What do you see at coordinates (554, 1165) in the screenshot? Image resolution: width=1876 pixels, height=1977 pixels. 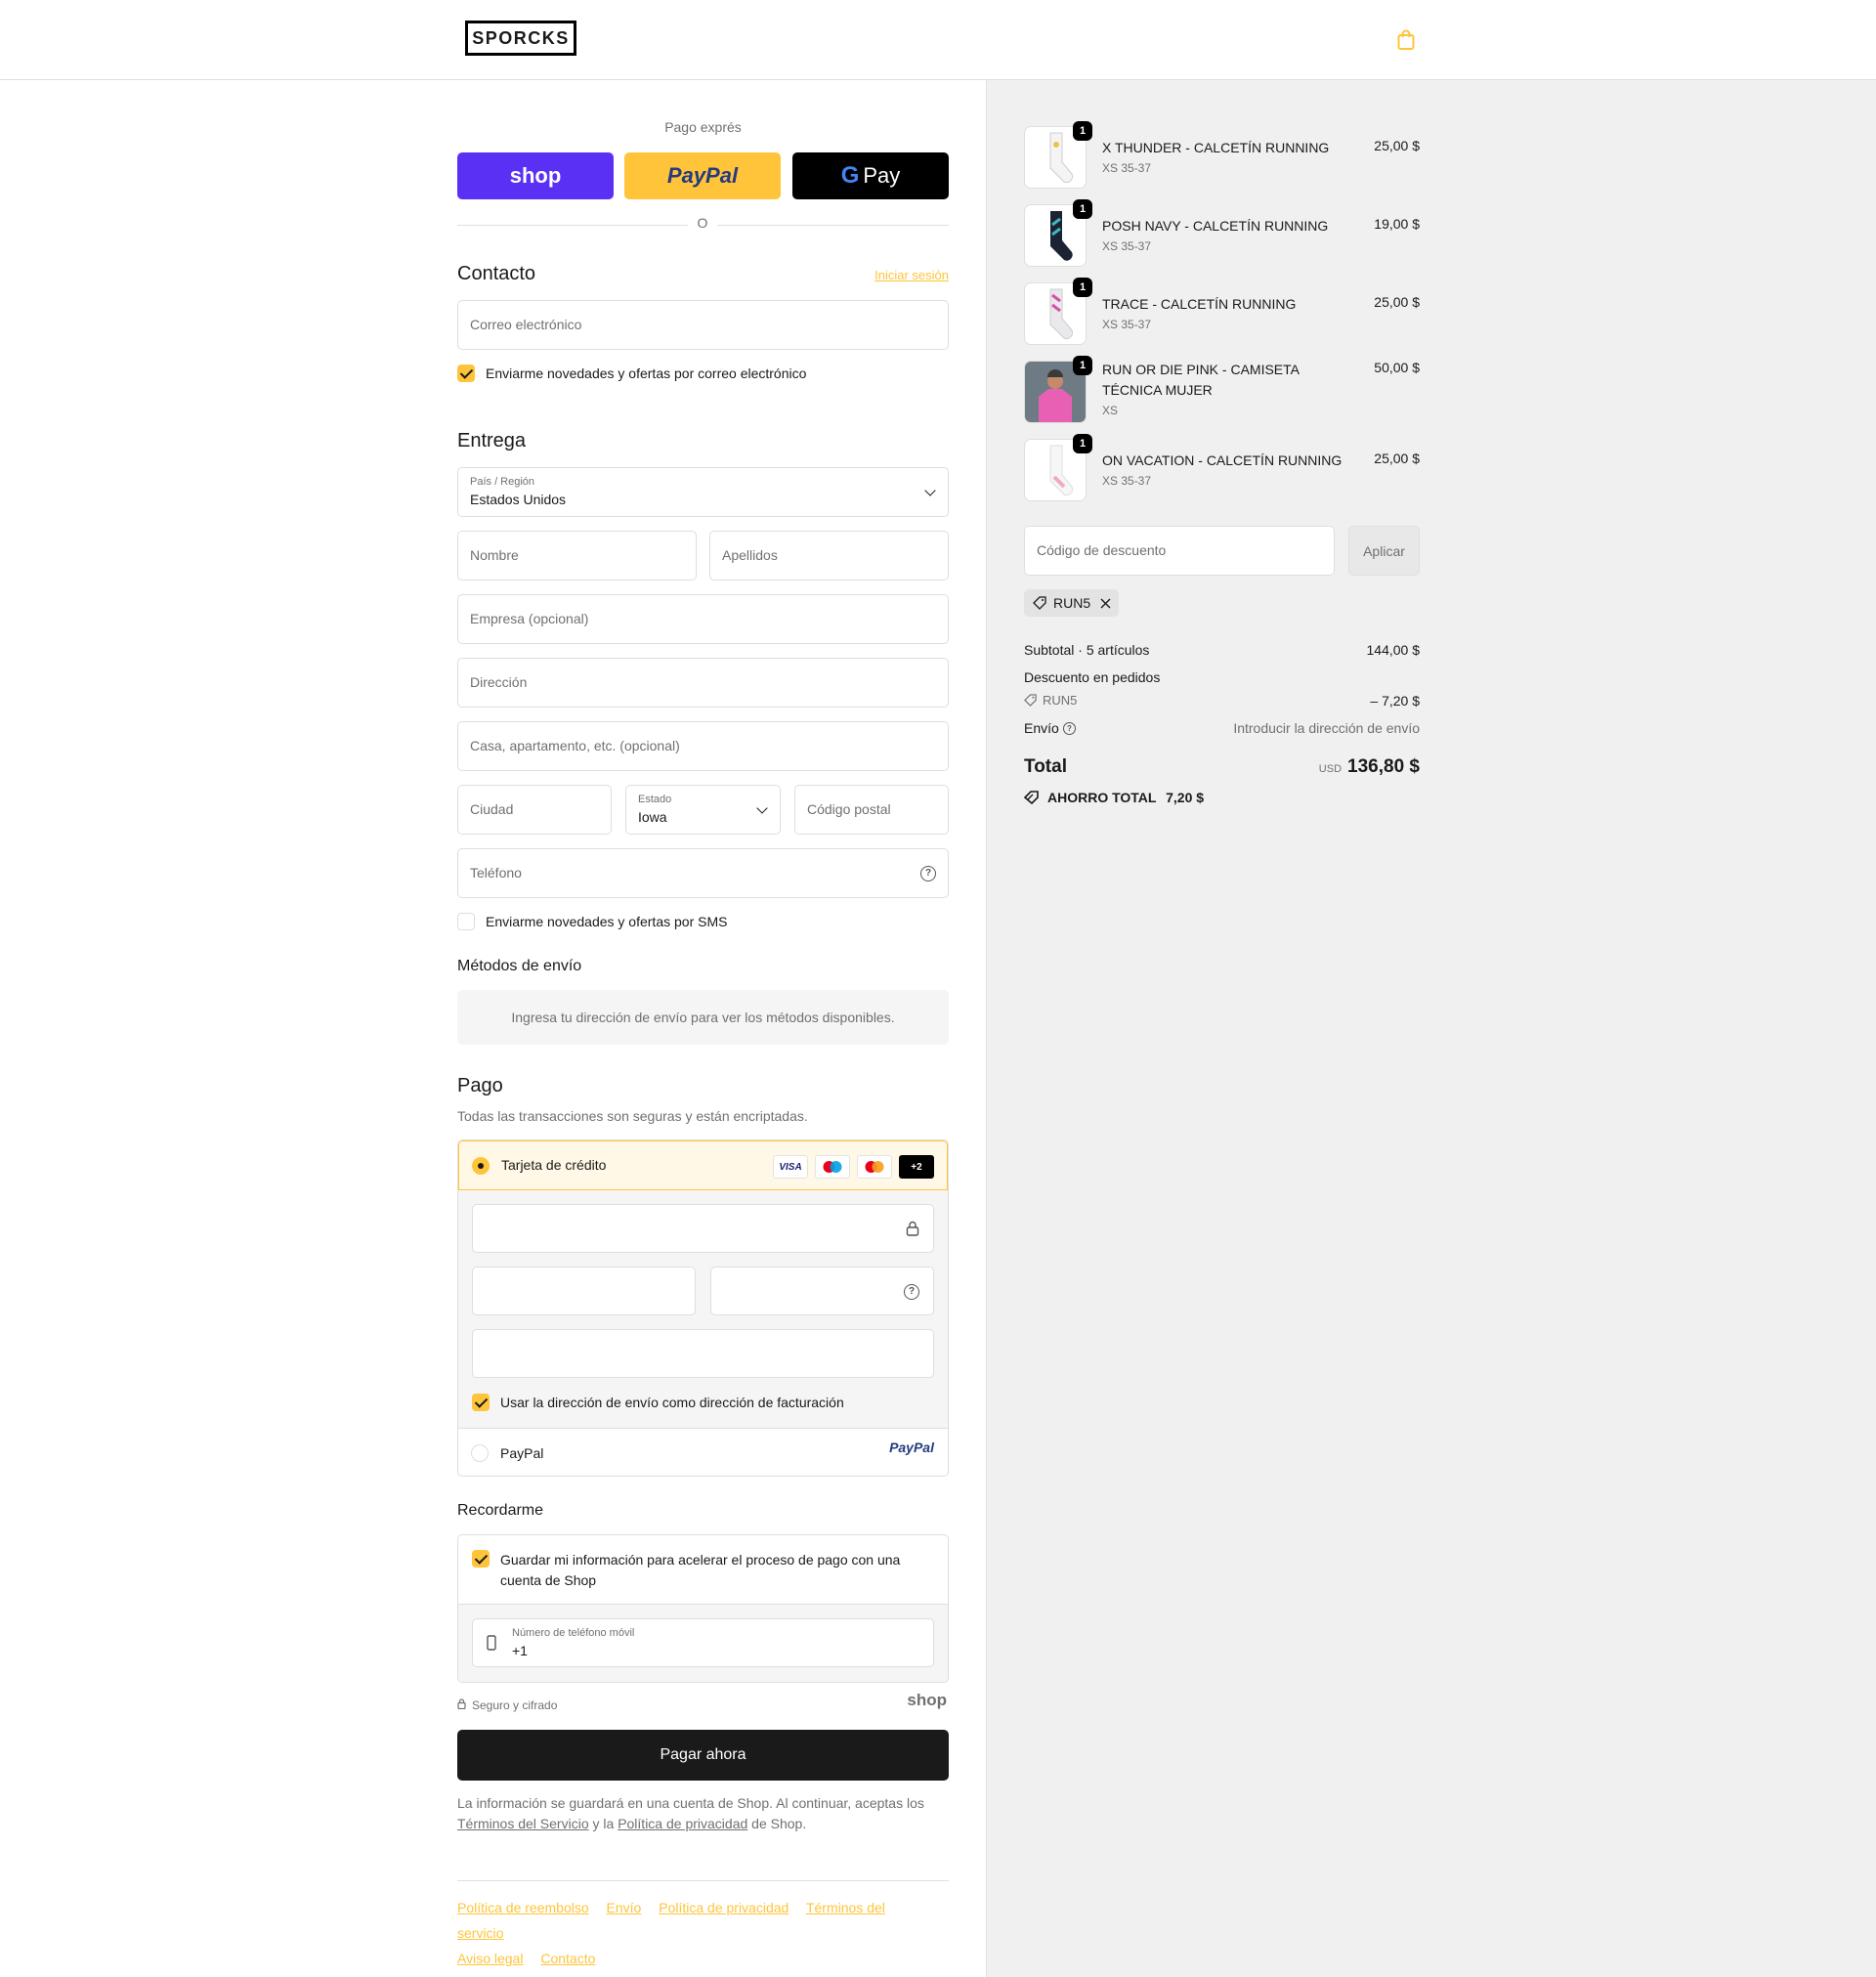 I see `credit-card-label: Tarjeta de crédito` at bounding box center [554, 1165].